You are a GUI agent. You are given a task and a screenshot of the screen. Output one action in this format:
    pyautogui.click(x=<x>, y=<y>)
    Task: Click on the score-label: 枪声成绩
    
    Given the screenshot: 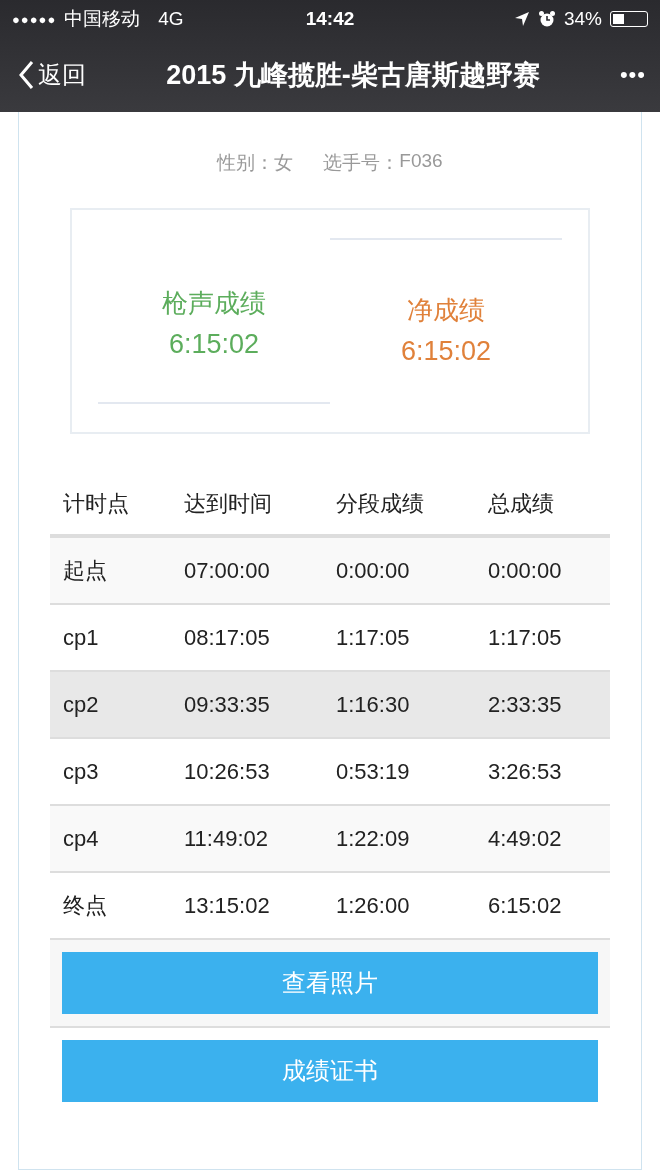 What is the action you would take?
    pyautogui.click(x=214, y=303)
    